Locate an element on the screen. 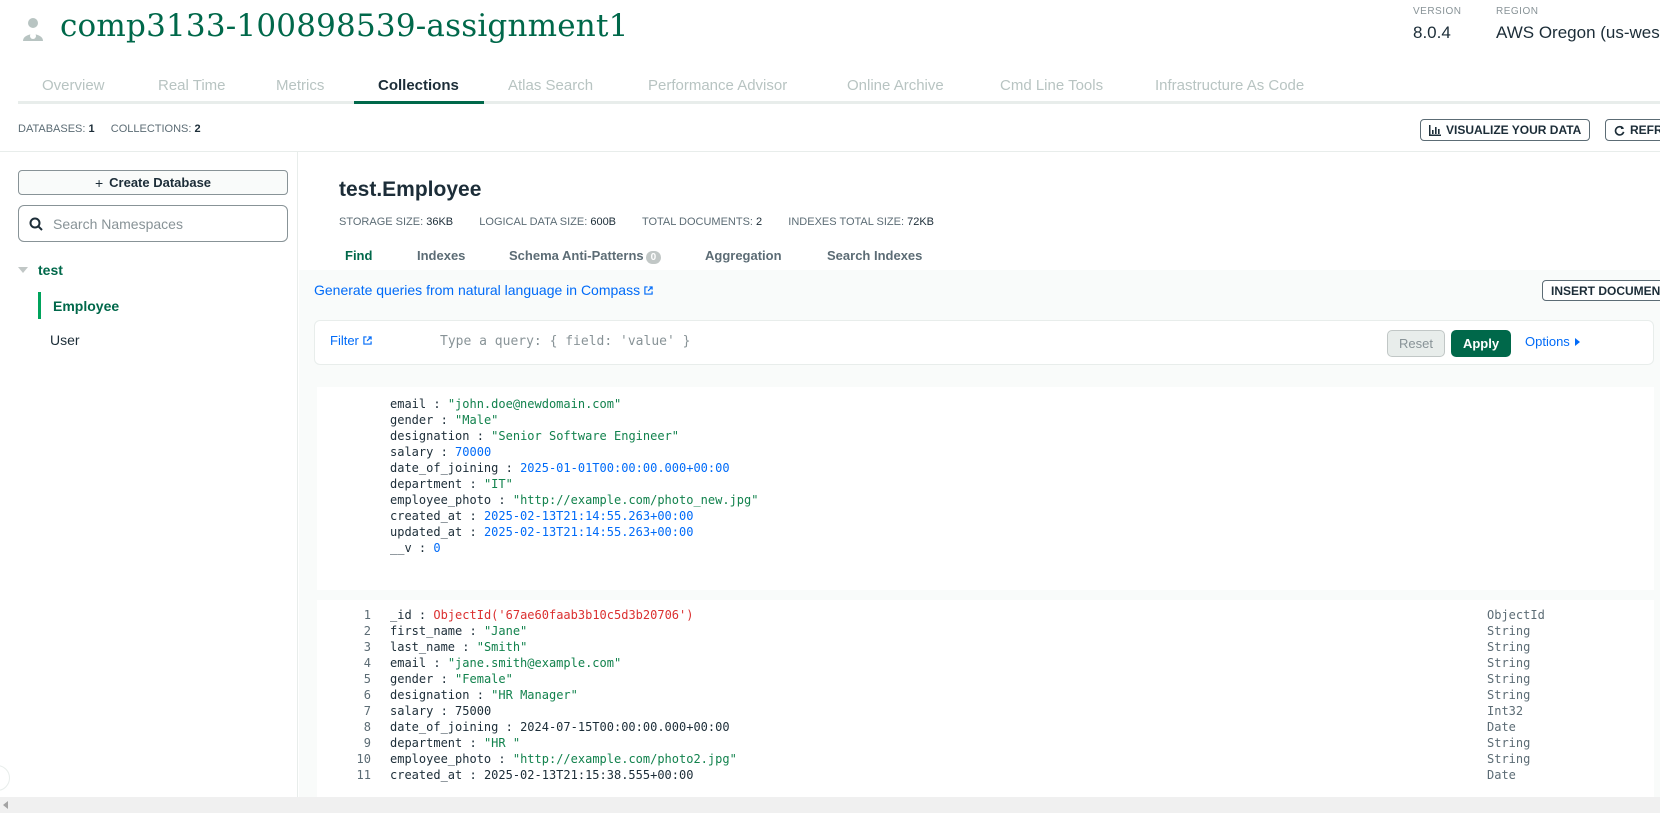 This screenshot has height=813, width=1660. document-field-row: gender : "Male" is located at coordinates (985, 421).